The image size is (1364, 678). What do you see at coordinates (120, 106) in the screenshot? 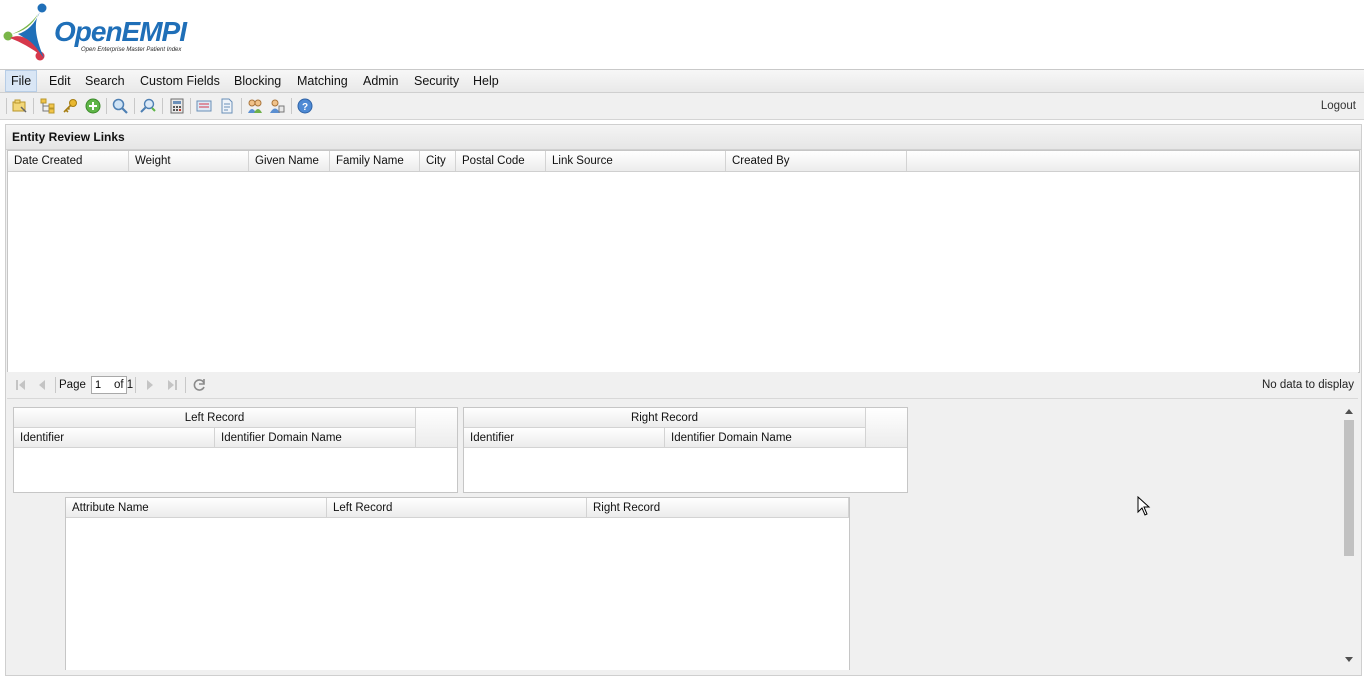
I see `search-icon` at bounding box center [120, 106].